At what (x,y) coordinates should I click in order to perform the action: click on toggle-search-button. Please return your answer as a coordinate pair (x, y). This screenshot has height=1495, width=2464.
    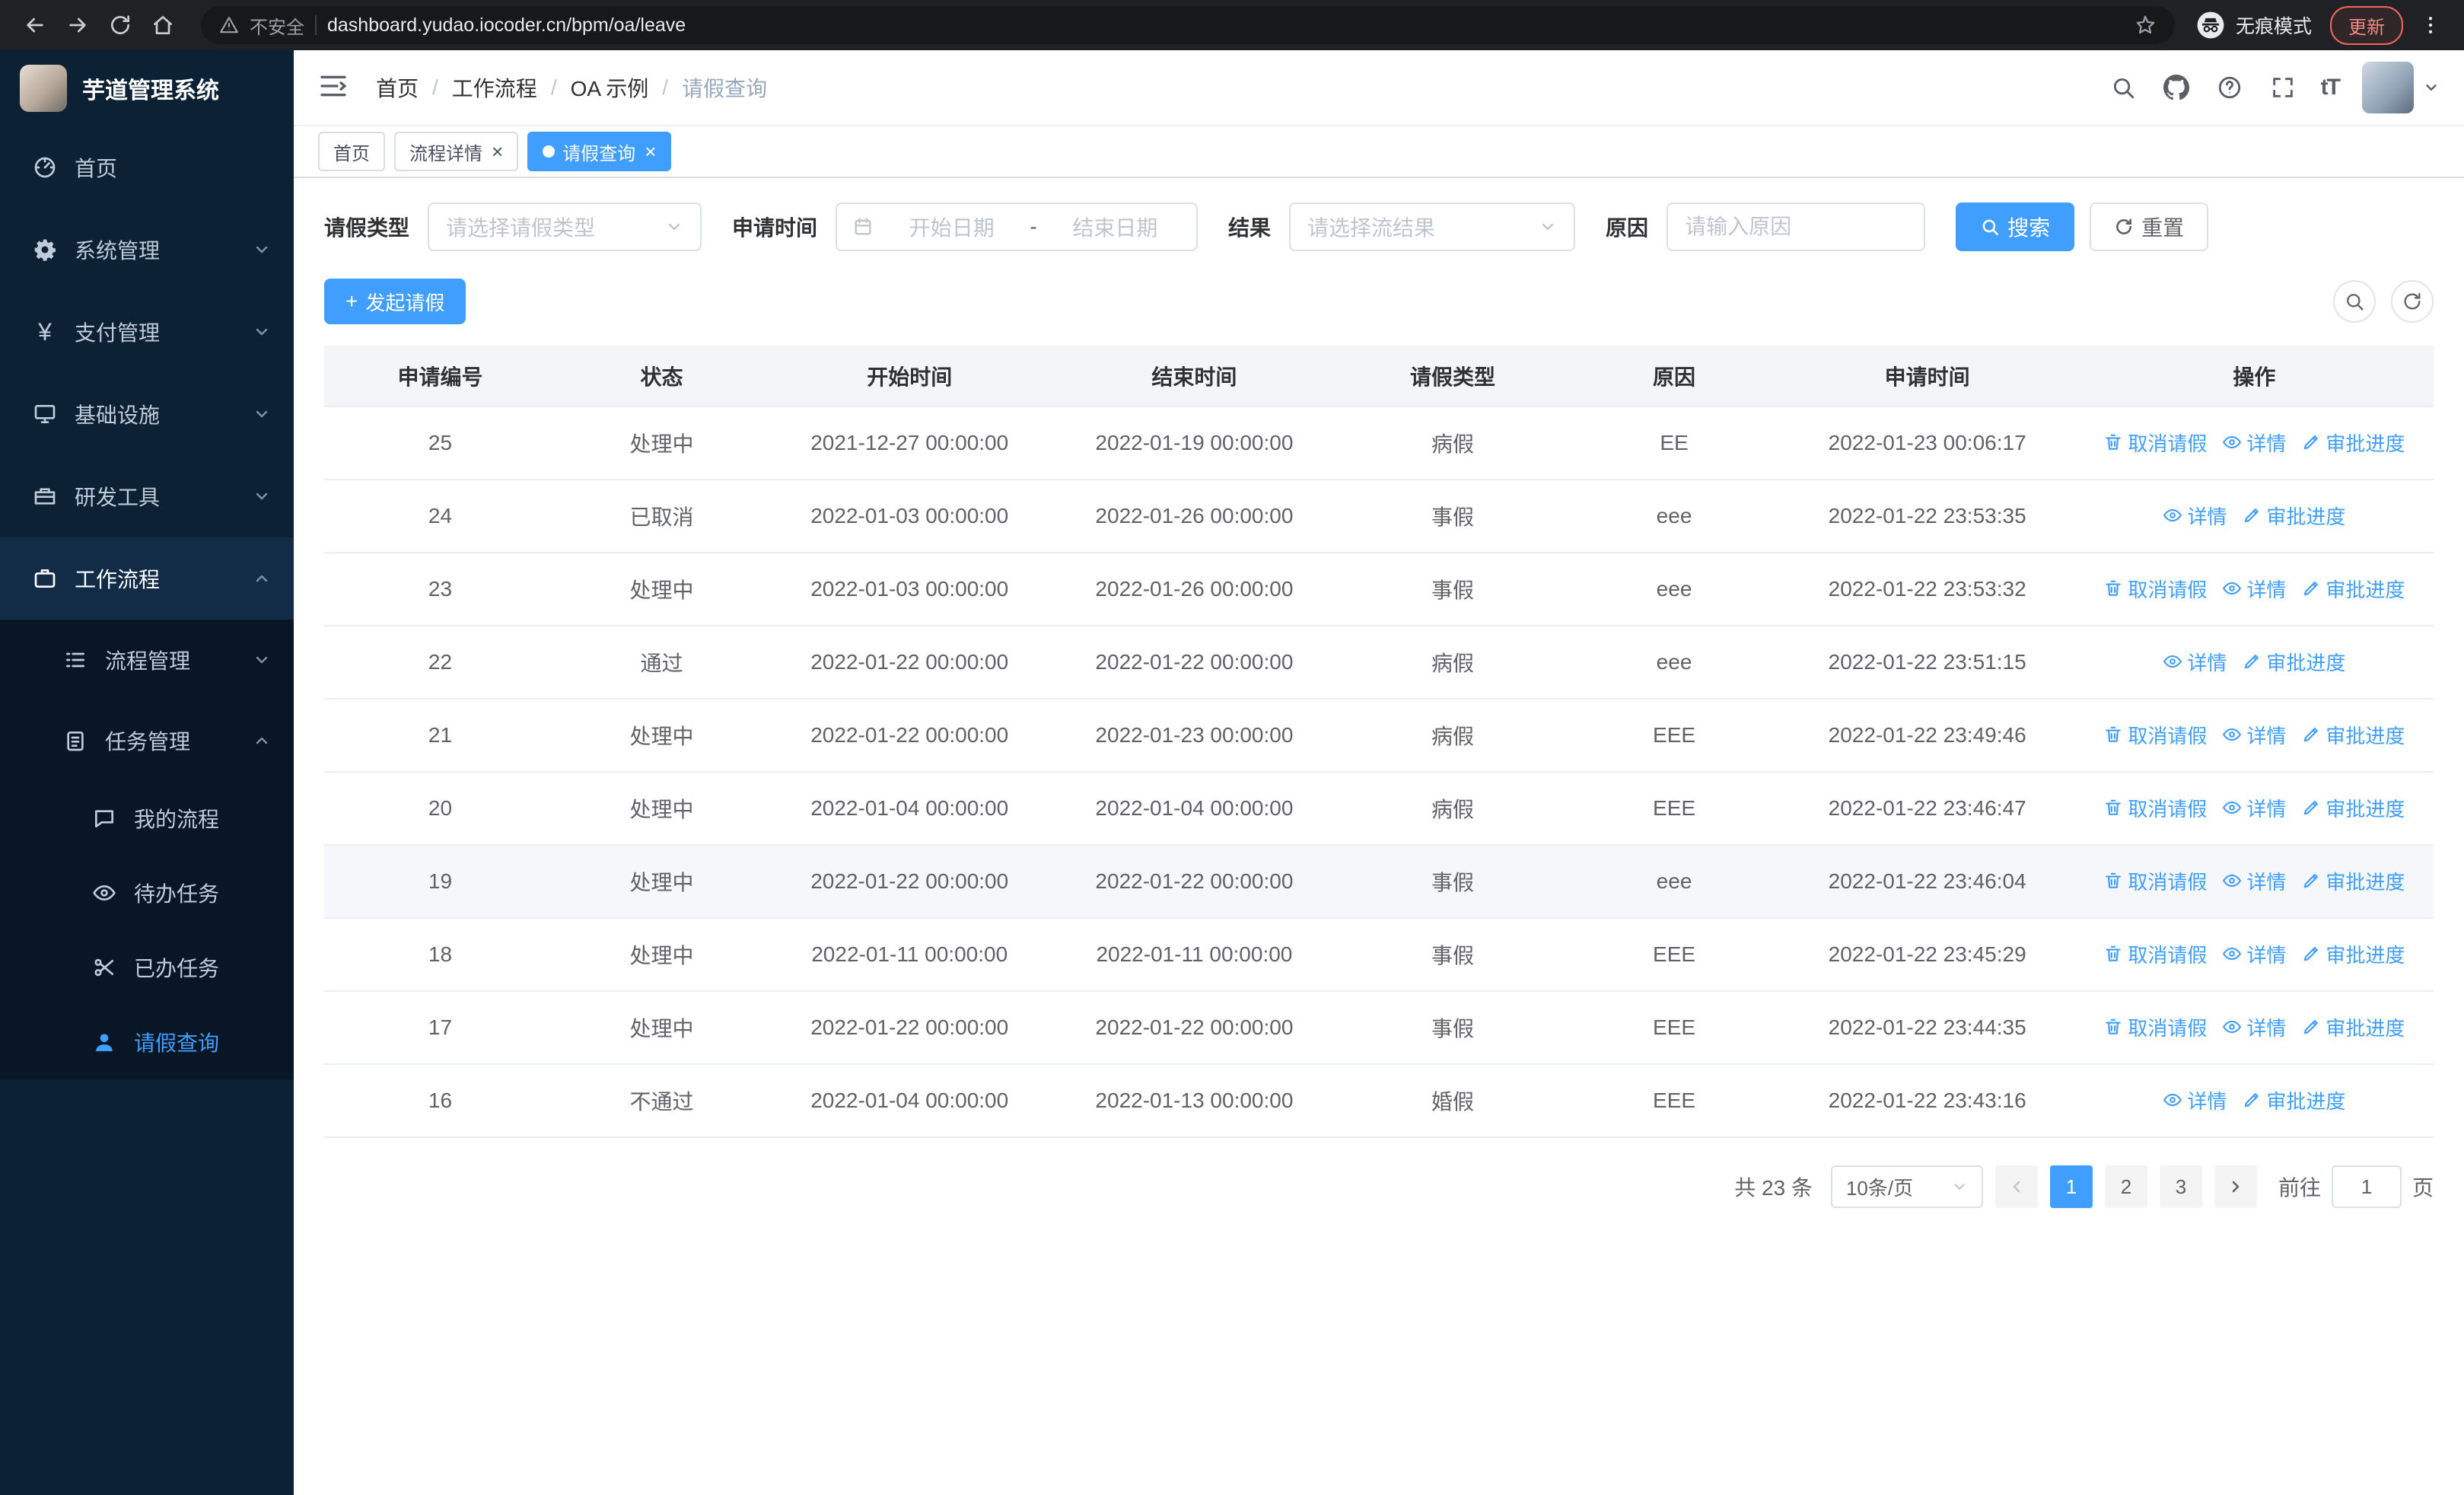
    Looking at the image, I should click on (2354, 302).